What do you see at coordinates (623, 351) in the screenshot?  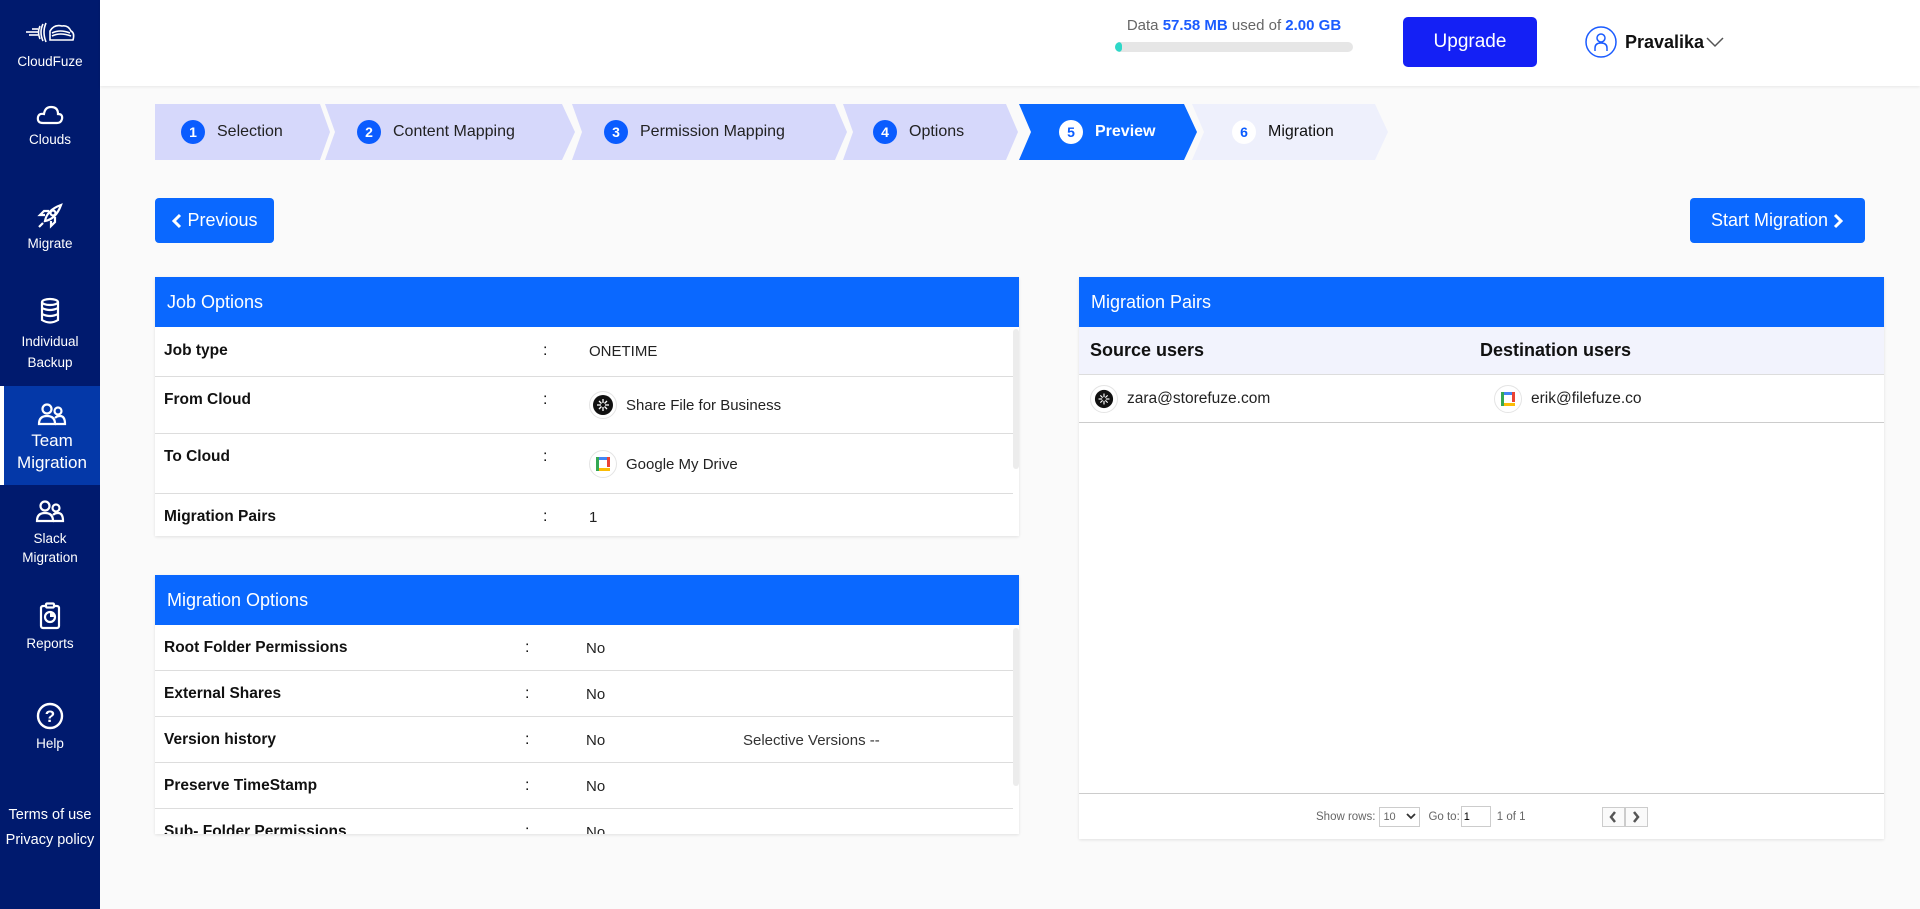 I see `option-value: ONETIME` at bounding box center [623, 351].